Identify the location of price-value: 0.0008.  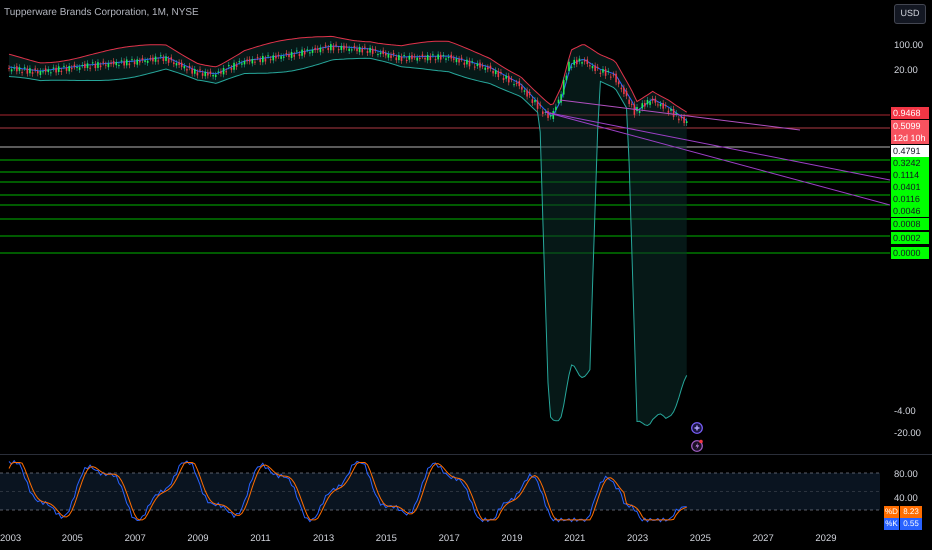
(907, 224).